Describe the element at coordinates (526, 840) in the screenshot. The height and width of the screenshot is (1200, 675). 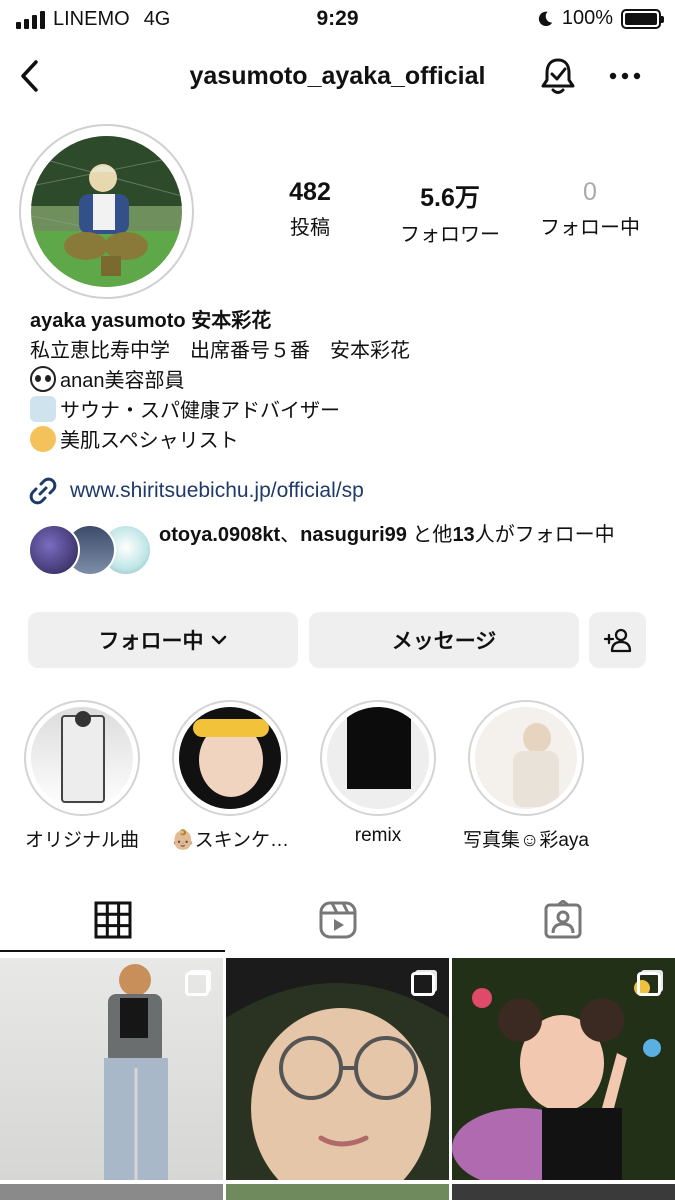
I see `highlight-label: 写真集☺︎彩aya` at that location.